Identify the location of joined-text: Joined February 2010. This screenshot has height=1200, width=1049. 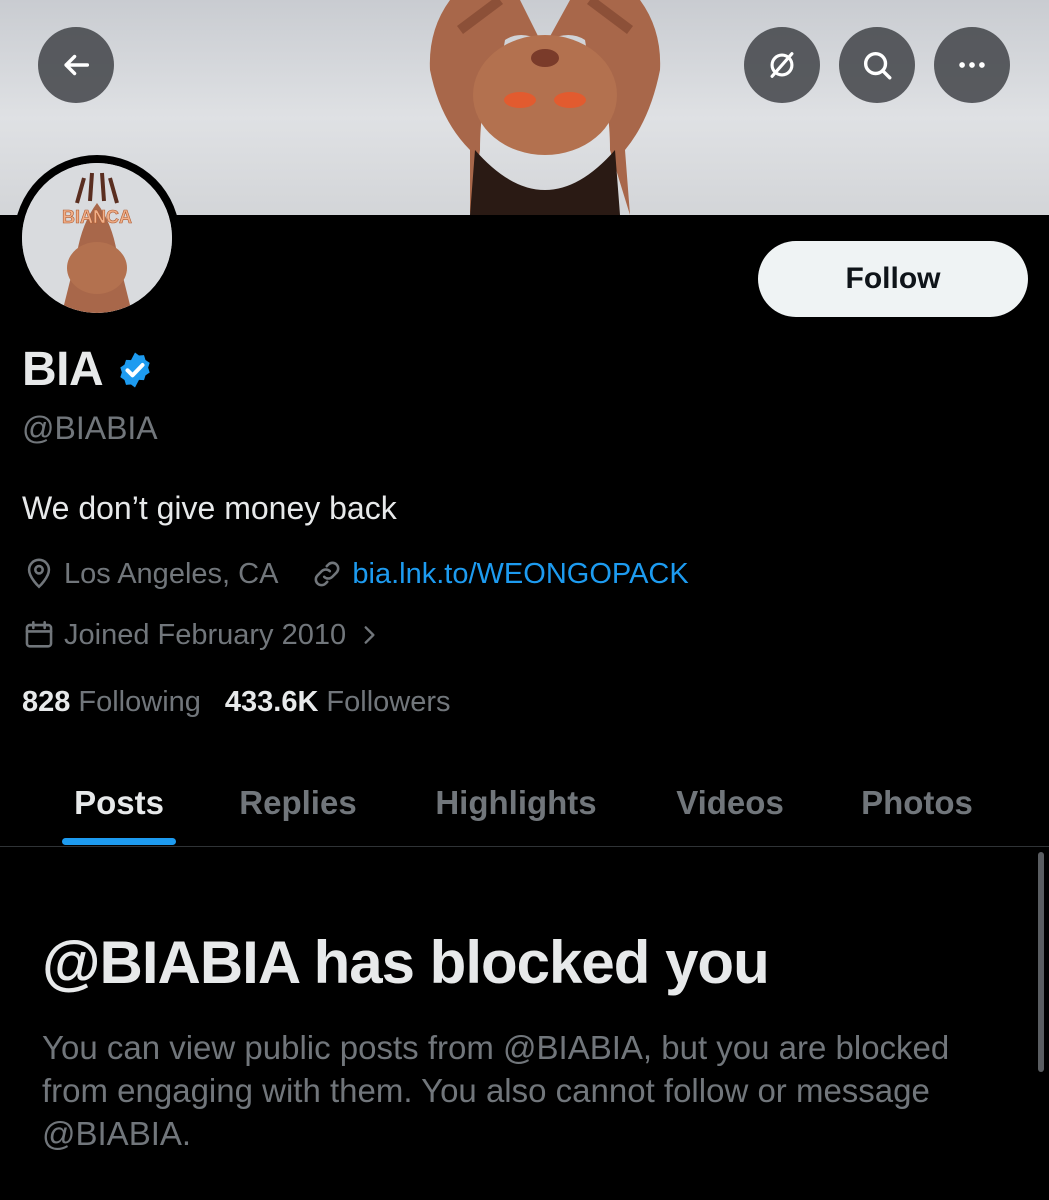
(205, 634).